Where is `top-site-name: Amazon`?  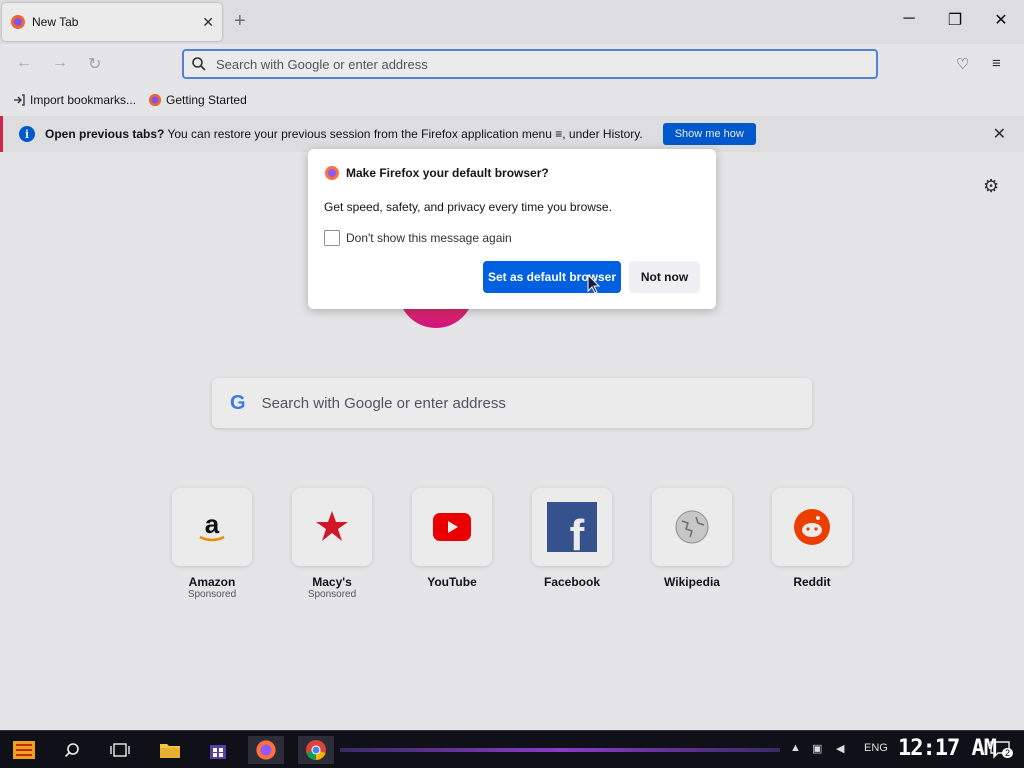
top-site-name: Amazon is located at coordinates (212, 582).